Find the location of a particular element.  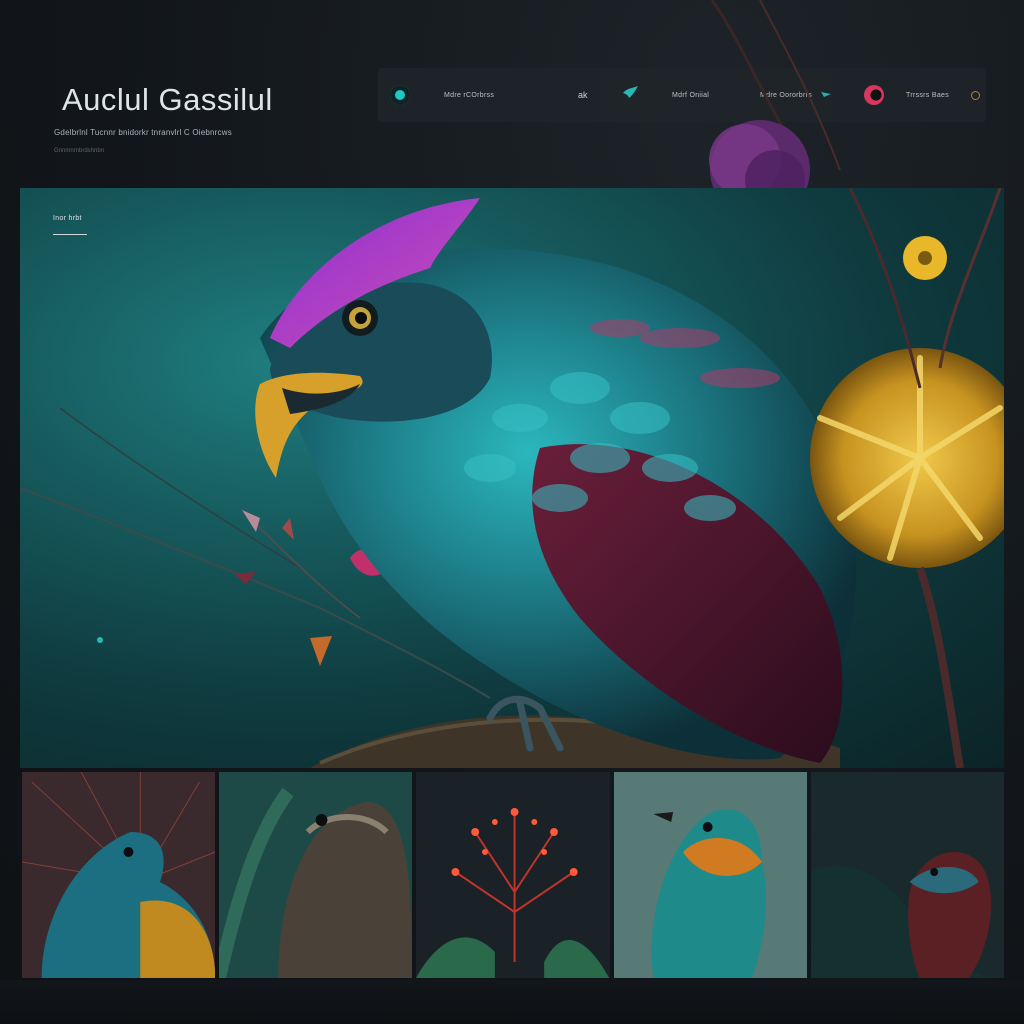

peacock-bird-image is located at coordinates (119, 875).